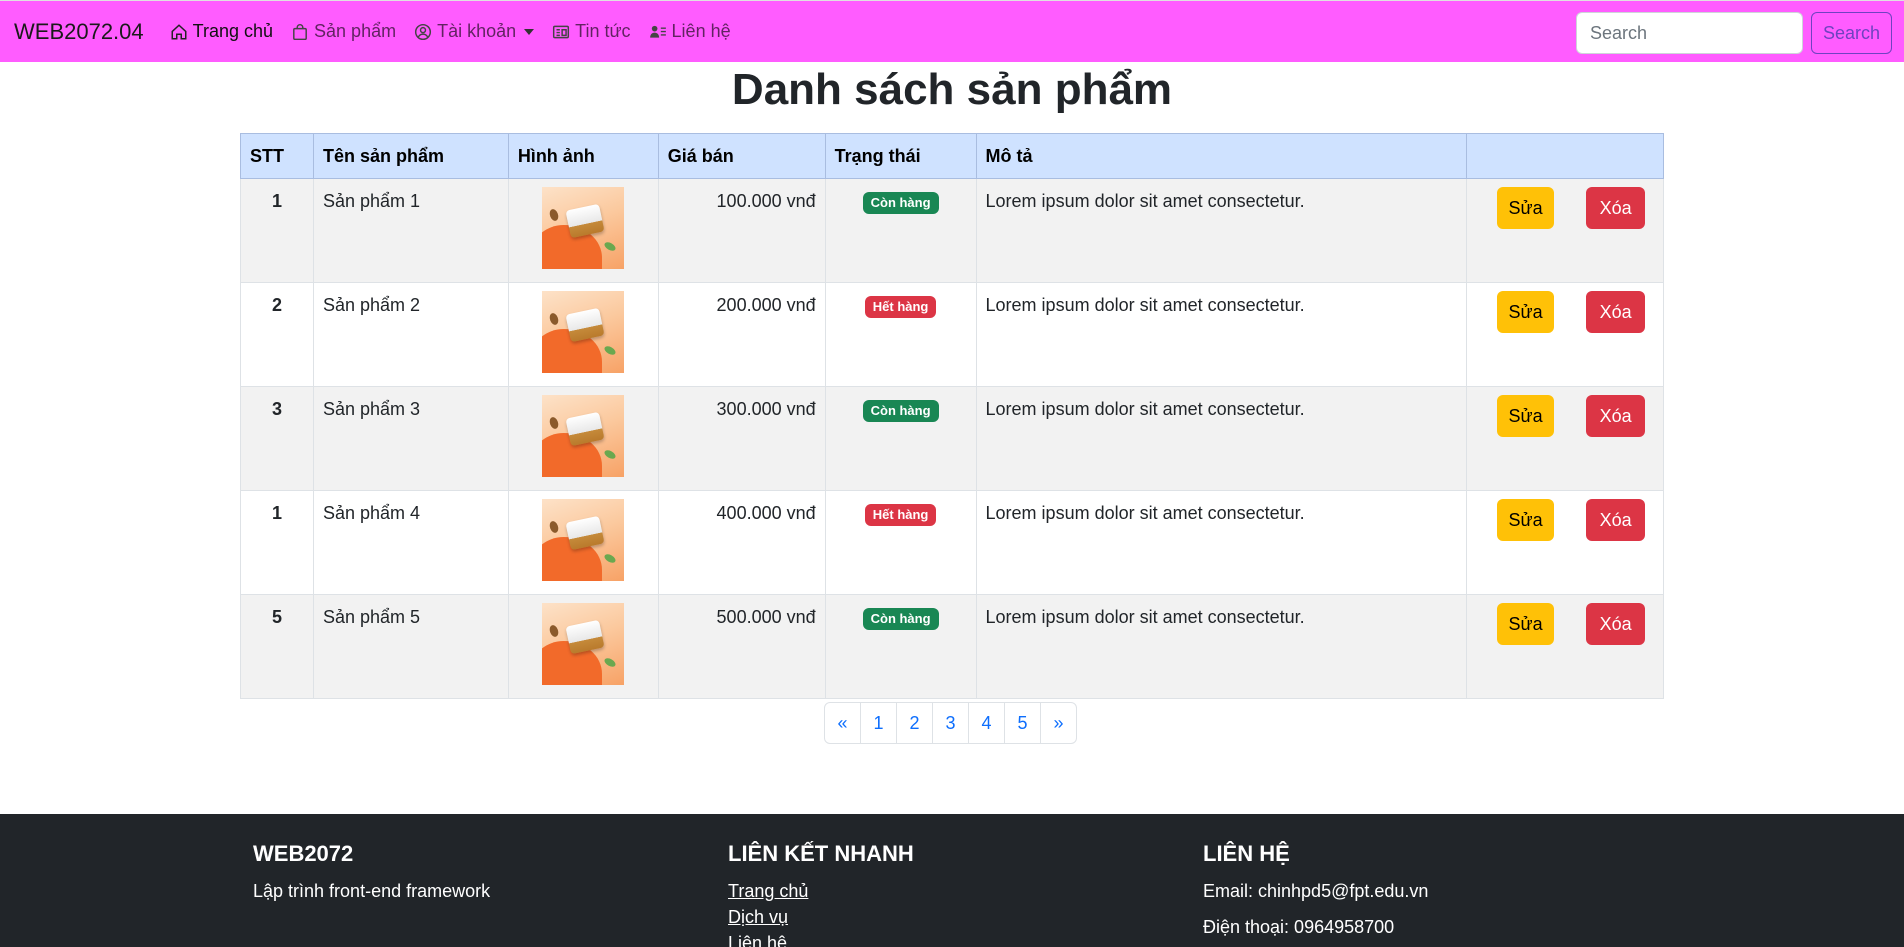 The image size is (1904, 947). Describe the element at coordinates (410, 542) in the screenshot. I see `cell-product-name: Sản phẩm 4` at that location.